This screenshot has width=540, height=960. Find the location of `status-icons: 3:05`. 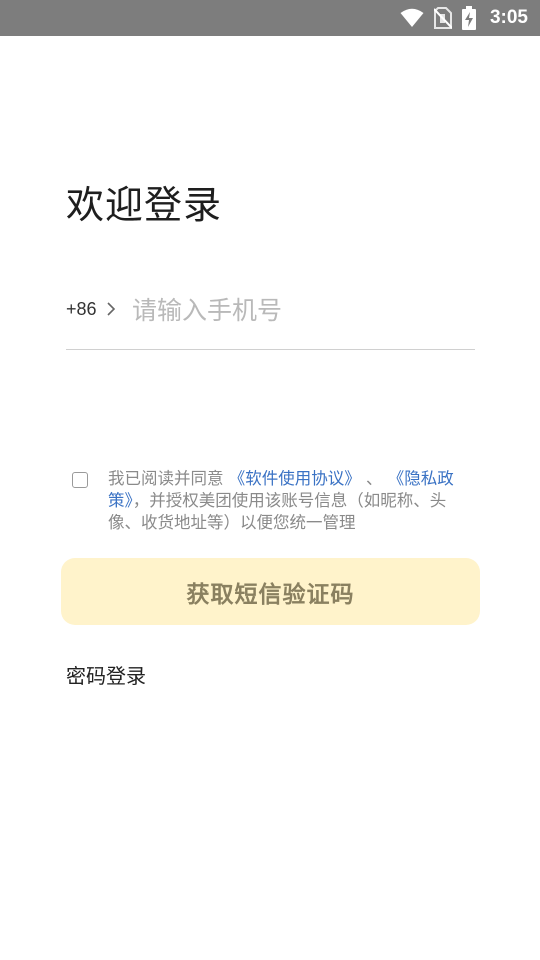

status-icons: 3:05 is located at coordinates (464, 18).